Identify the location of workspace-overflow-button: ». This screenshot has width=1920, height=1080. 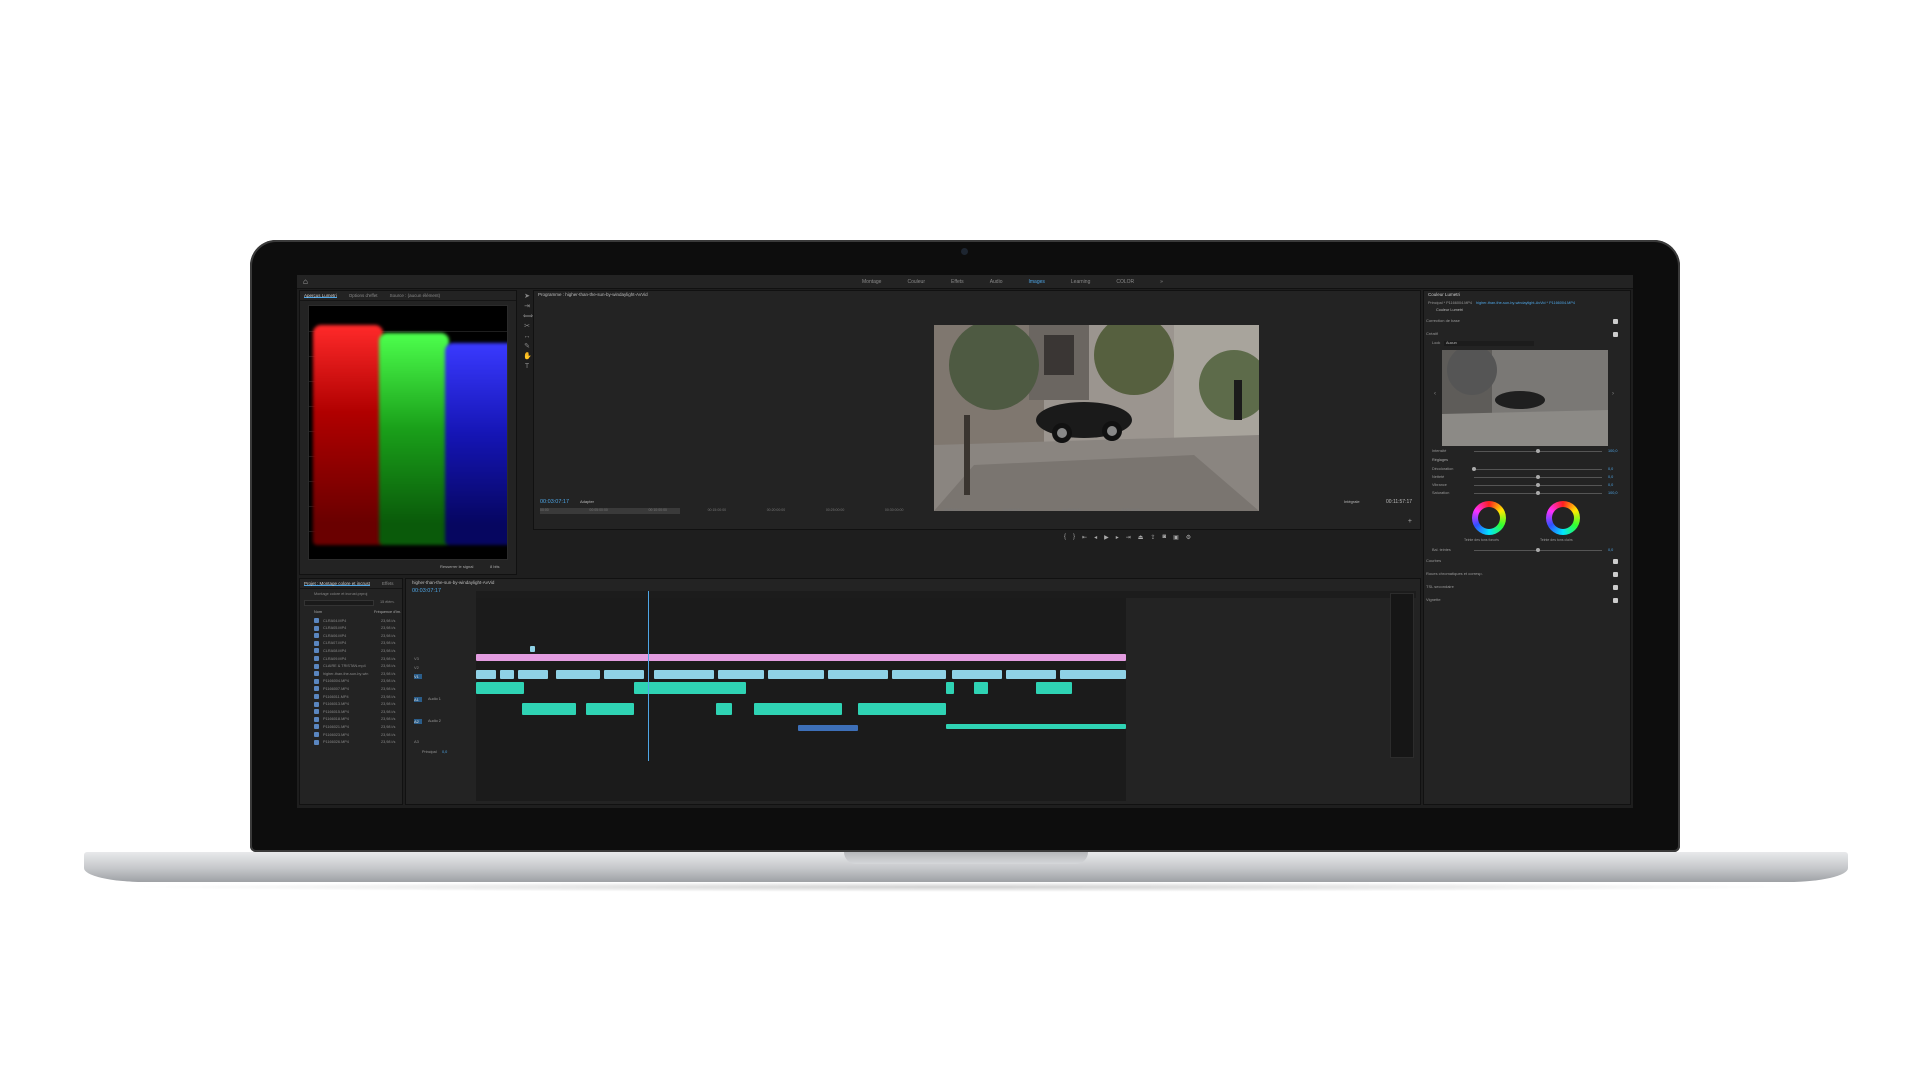
(1161, 282).